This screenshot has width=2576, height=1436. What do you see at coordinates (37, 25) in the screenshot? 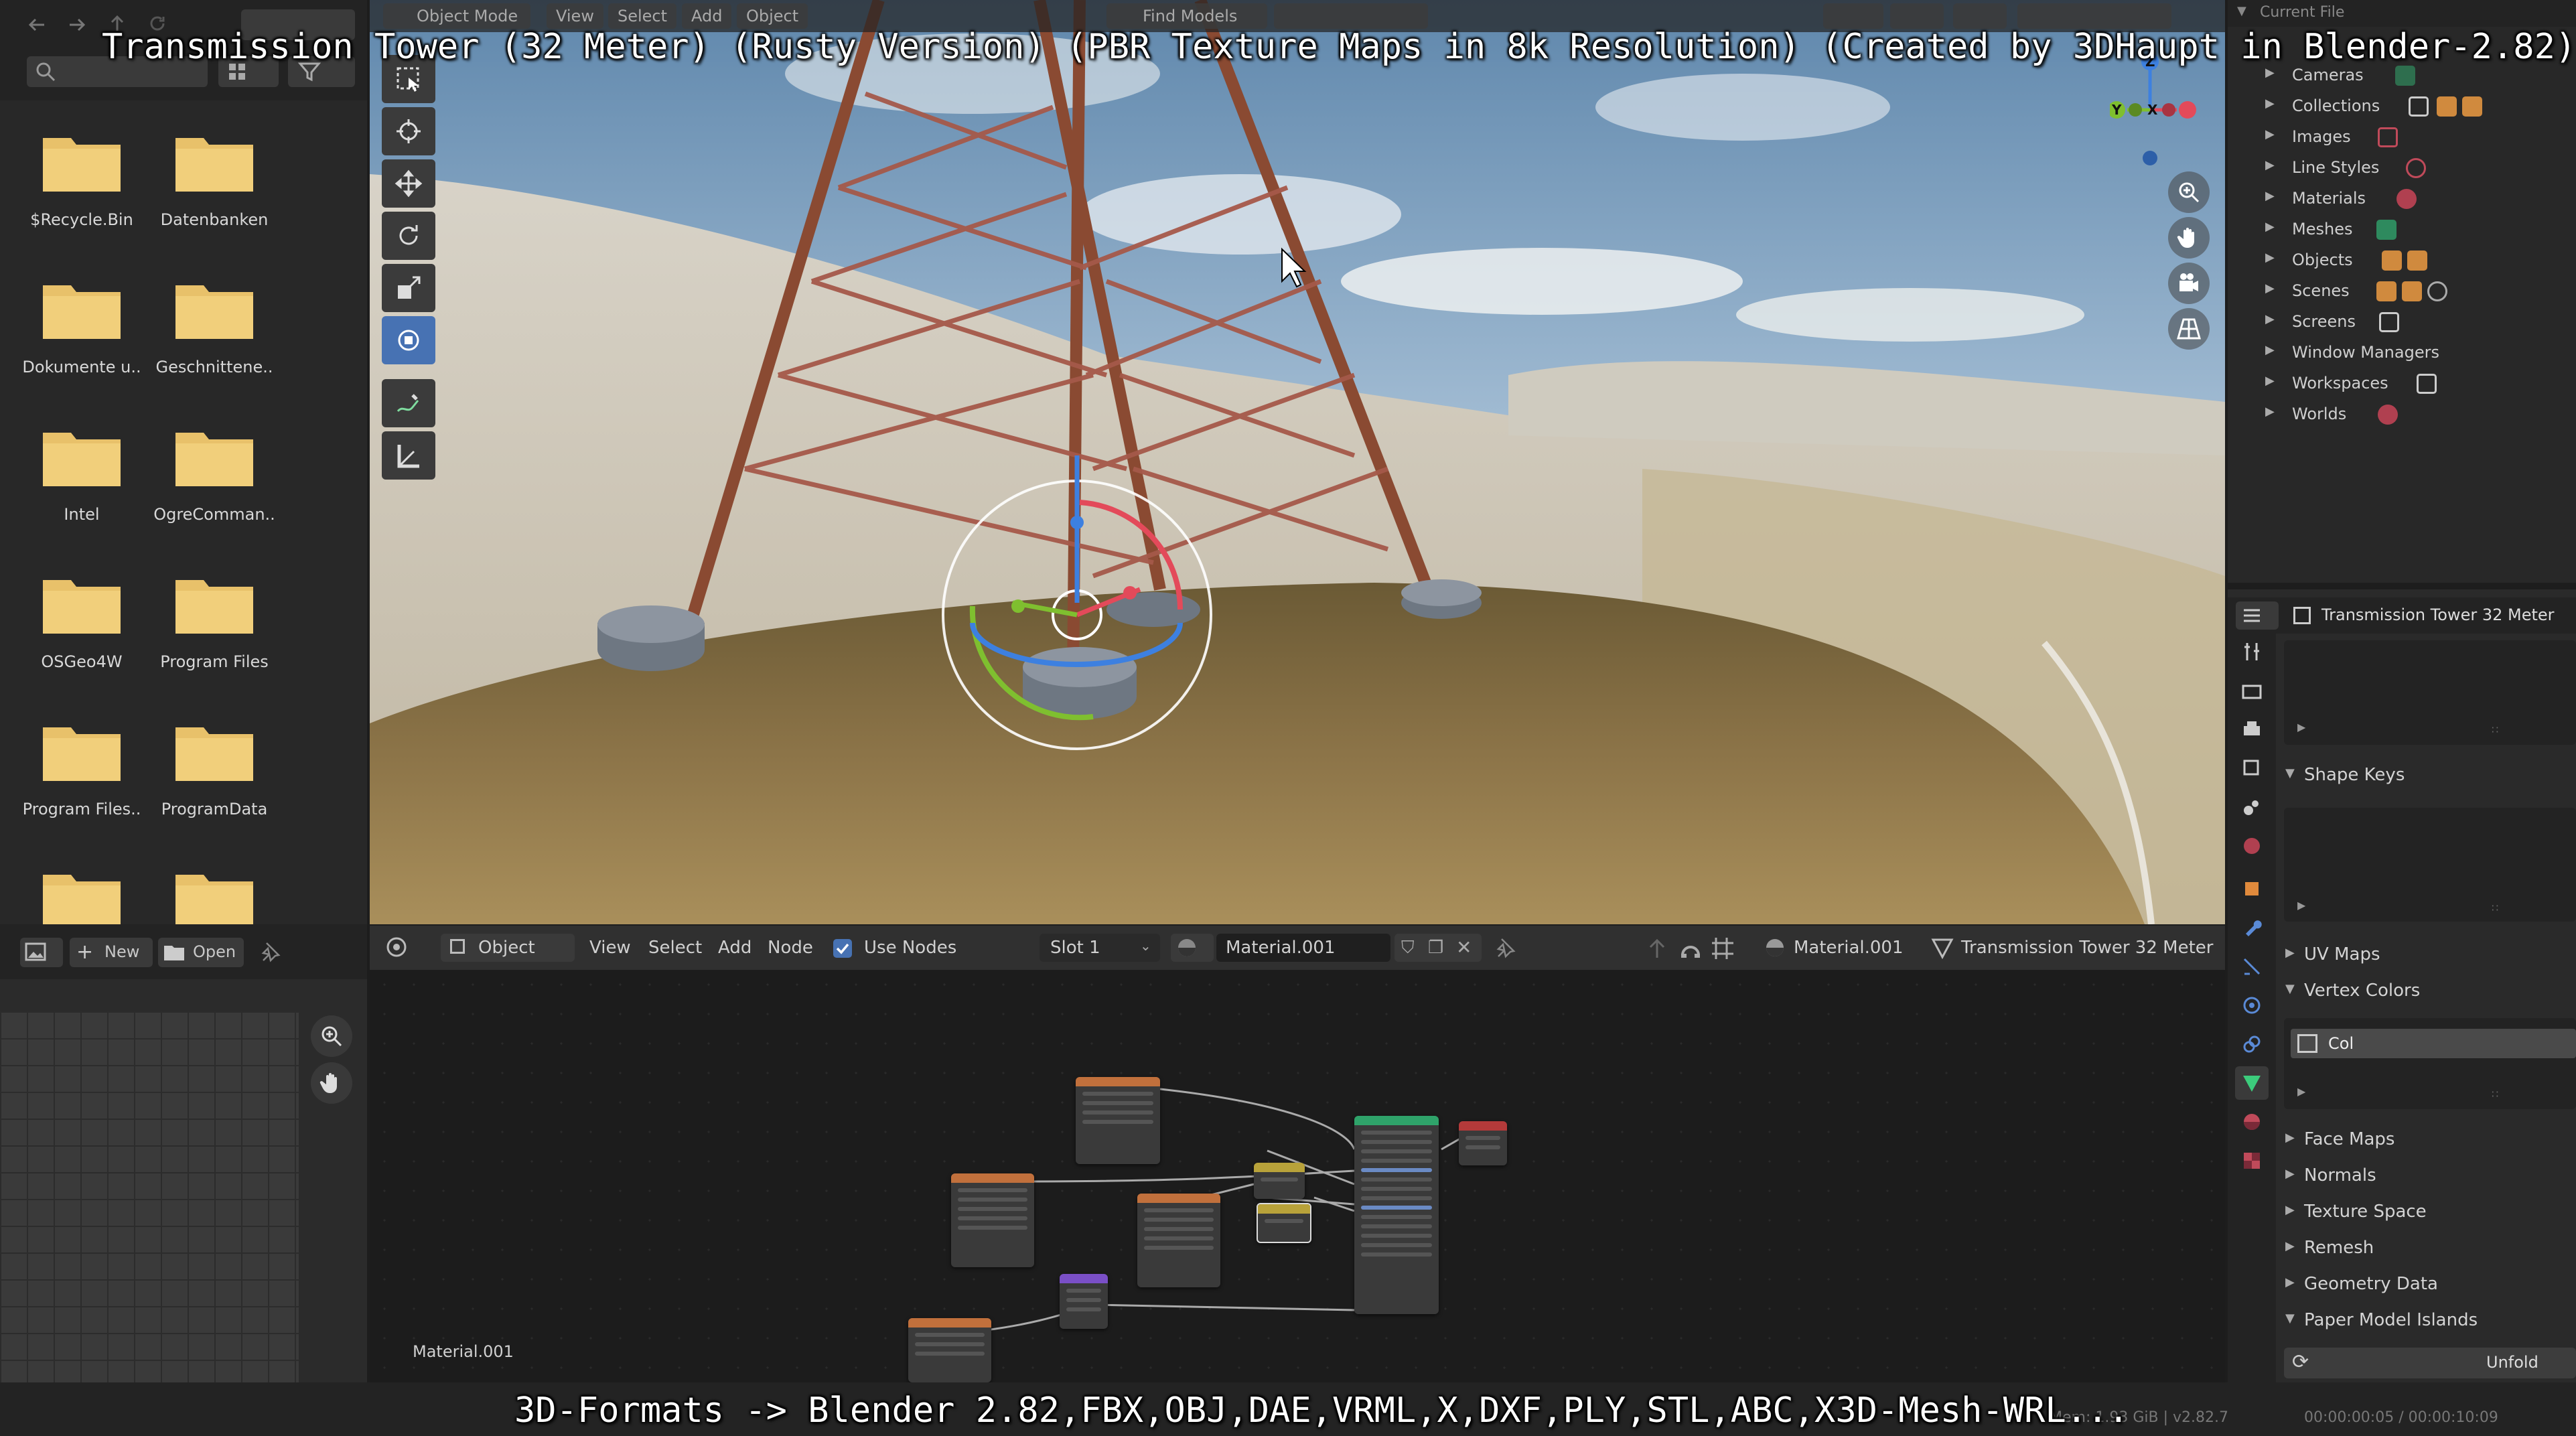
I see `back-arrow-icon` at bounding box center [37, 25].